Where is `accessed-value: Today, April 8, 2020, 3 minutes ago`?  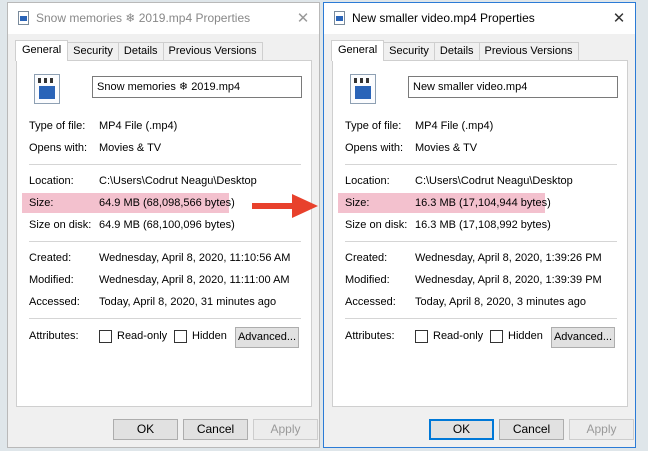
accessed-value: Today, April 8, 2020, 3 minutes ago is located at coordinates (501, 302).